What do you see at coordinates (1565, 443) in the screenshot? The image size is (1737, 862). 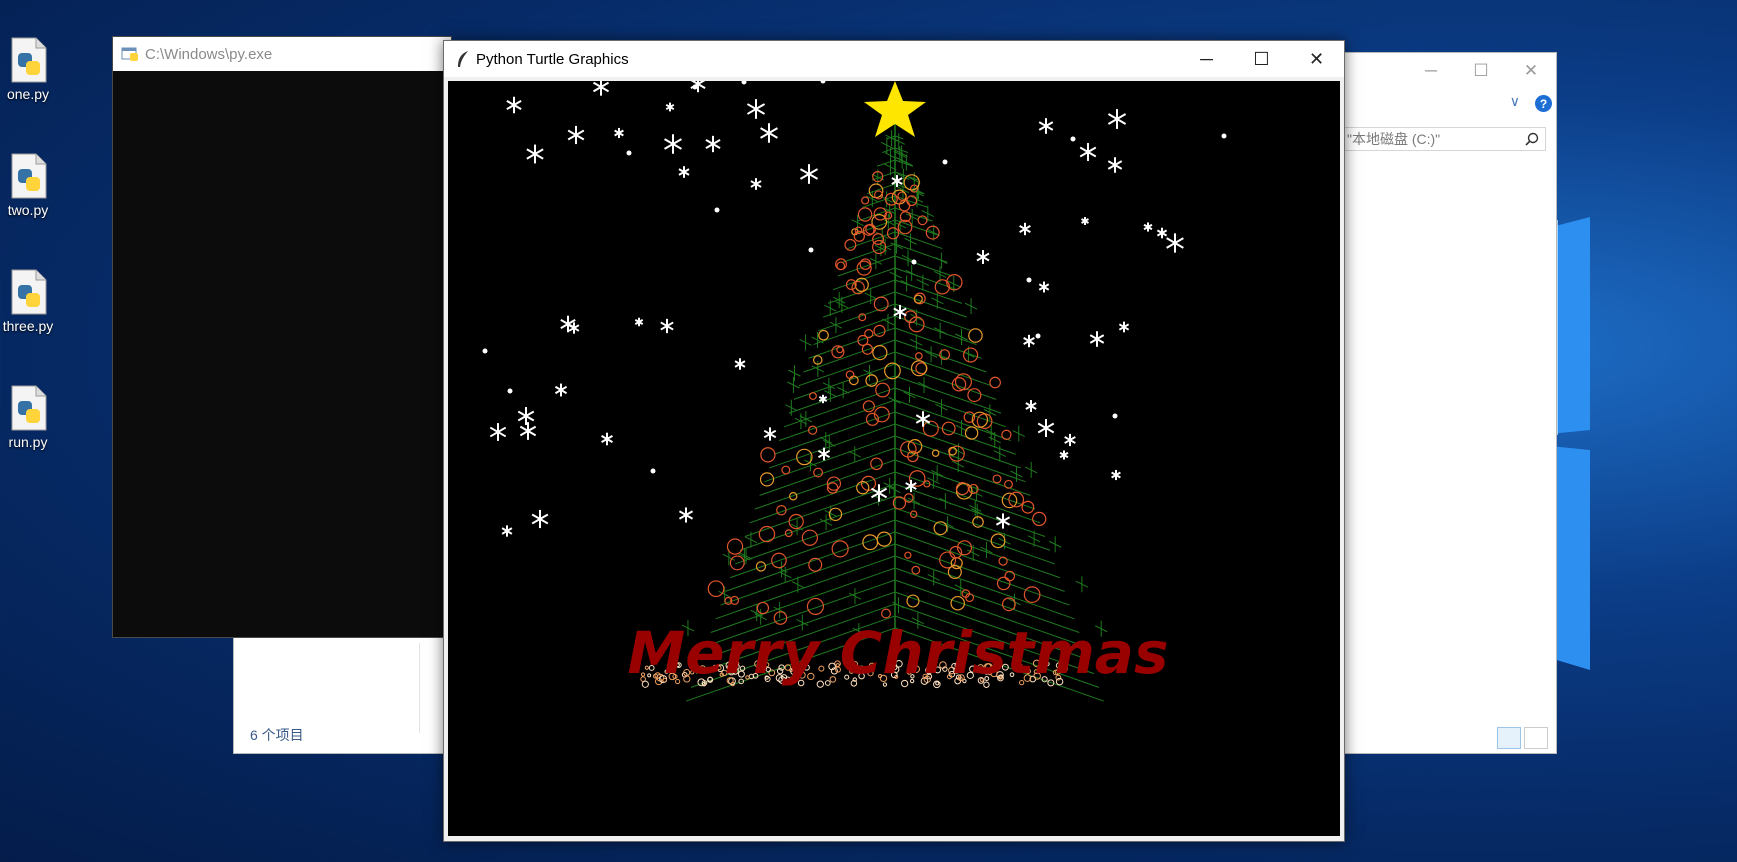 I see `windows-logo-wallpaper` at bounding box center [1565, 443].